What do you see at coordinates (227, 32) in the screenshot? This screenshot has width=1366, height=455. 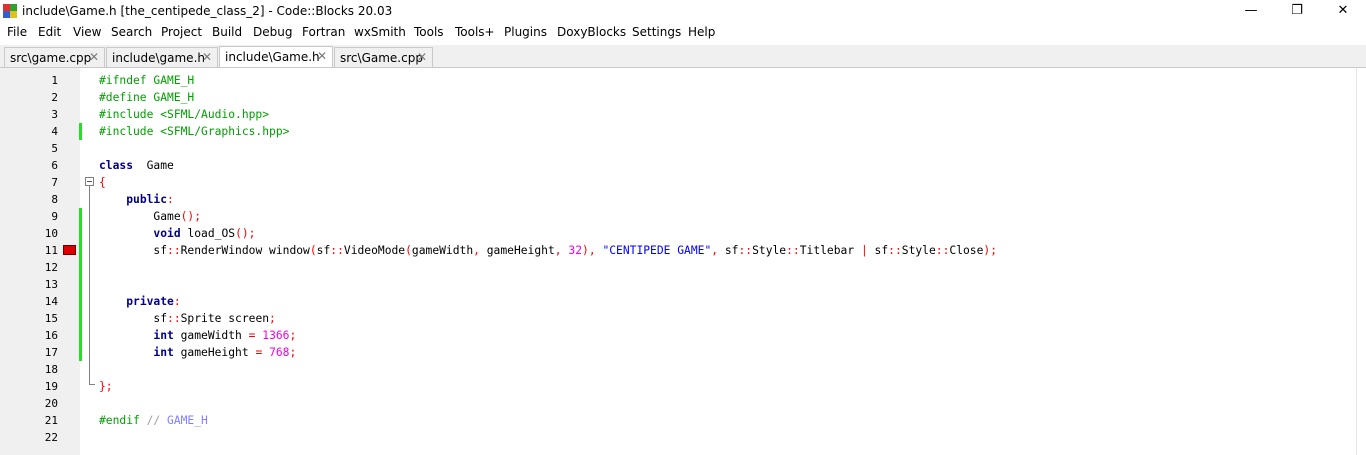 I see `menu-build: Build` at bounding box center [227, 32].